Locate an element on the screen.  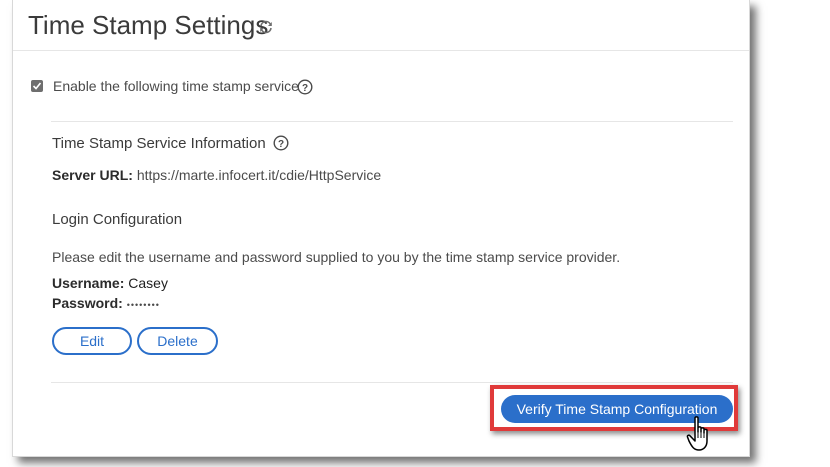
divider-bottom is located at coordinates (392, 382).